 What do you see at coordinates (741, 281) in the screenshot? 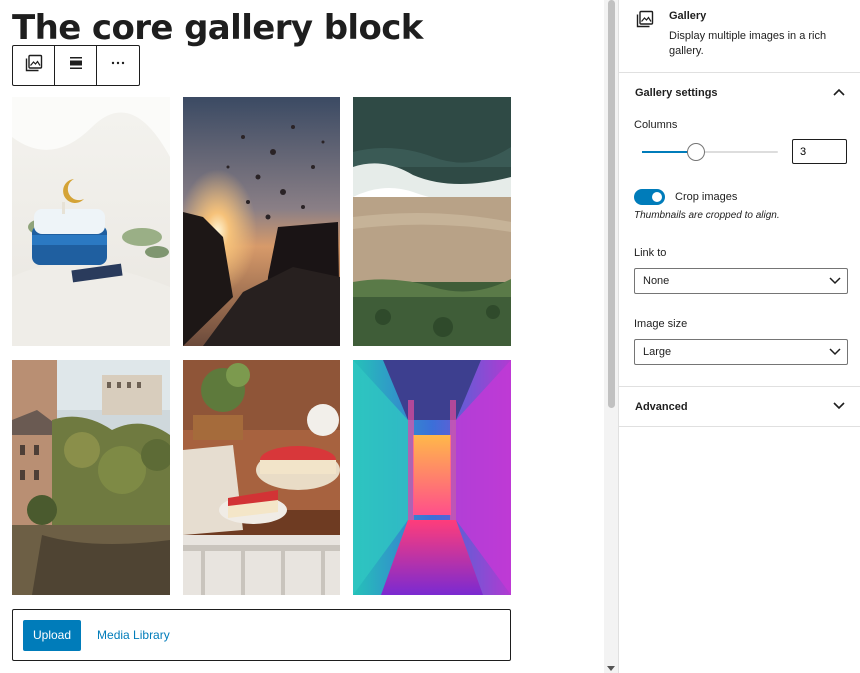
I see `link-to-select: None` at bounding box center [741, 281].